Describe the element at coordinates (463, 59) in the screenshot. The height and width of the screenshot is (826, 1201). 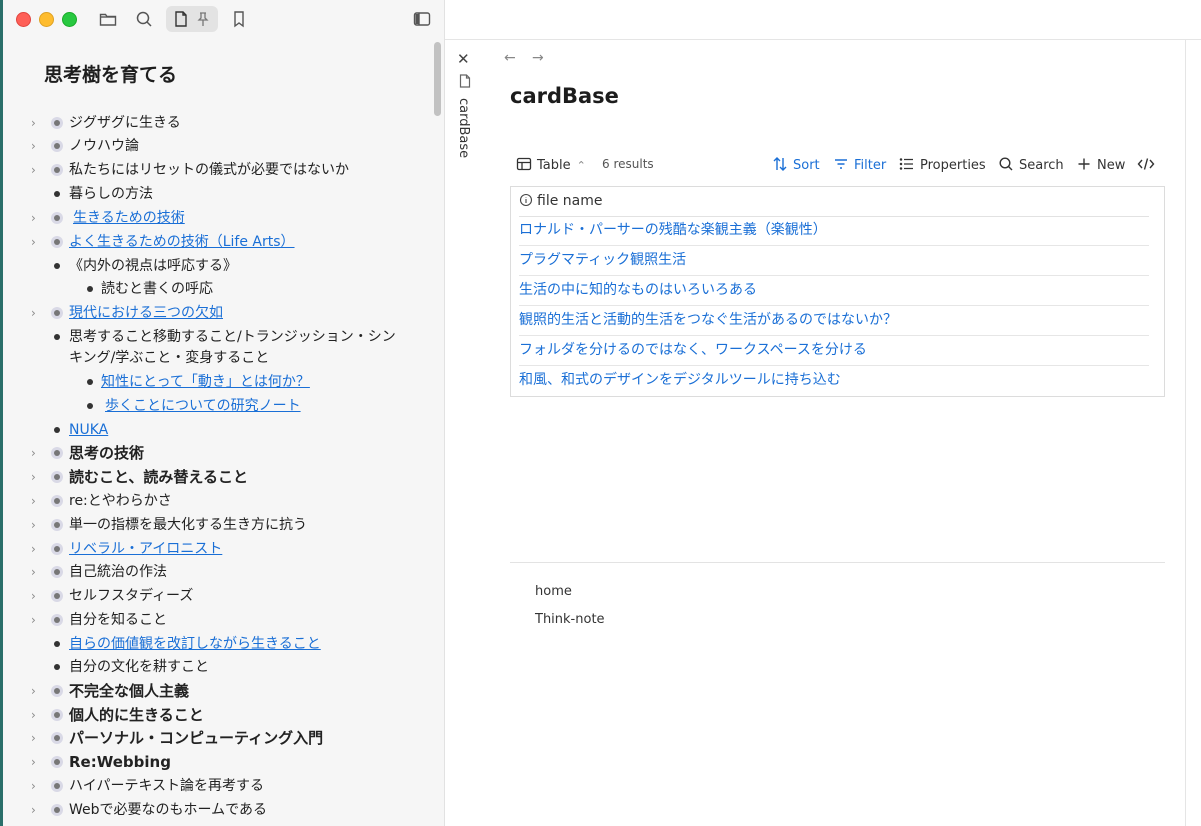
I see `close-icon: ✕` at that location.